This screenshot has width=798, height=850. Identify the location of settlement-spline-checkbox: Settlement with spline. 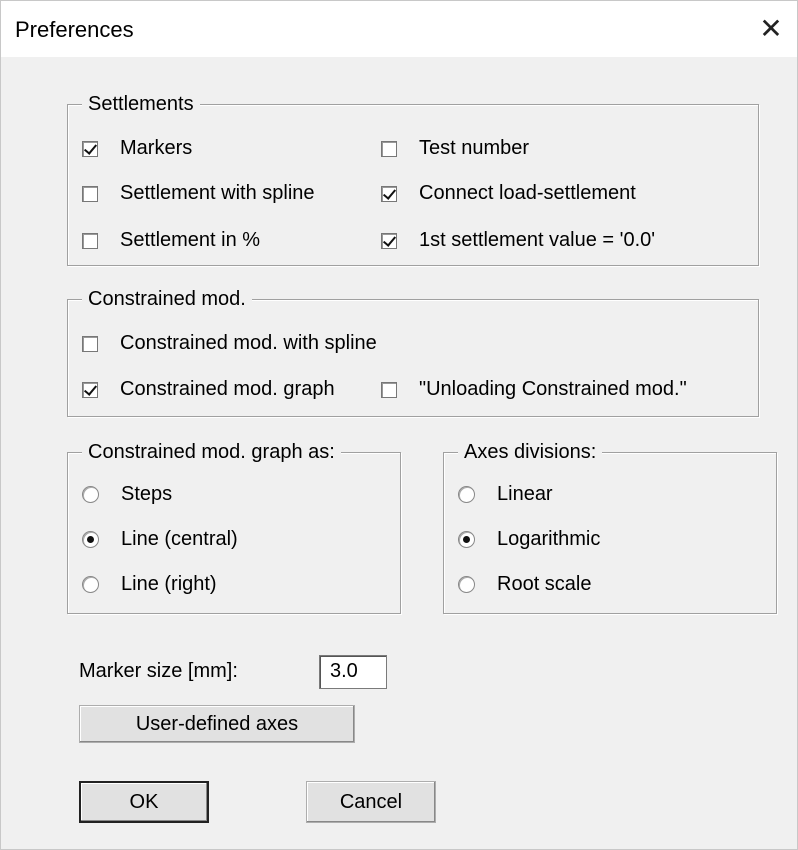
(198, 193).